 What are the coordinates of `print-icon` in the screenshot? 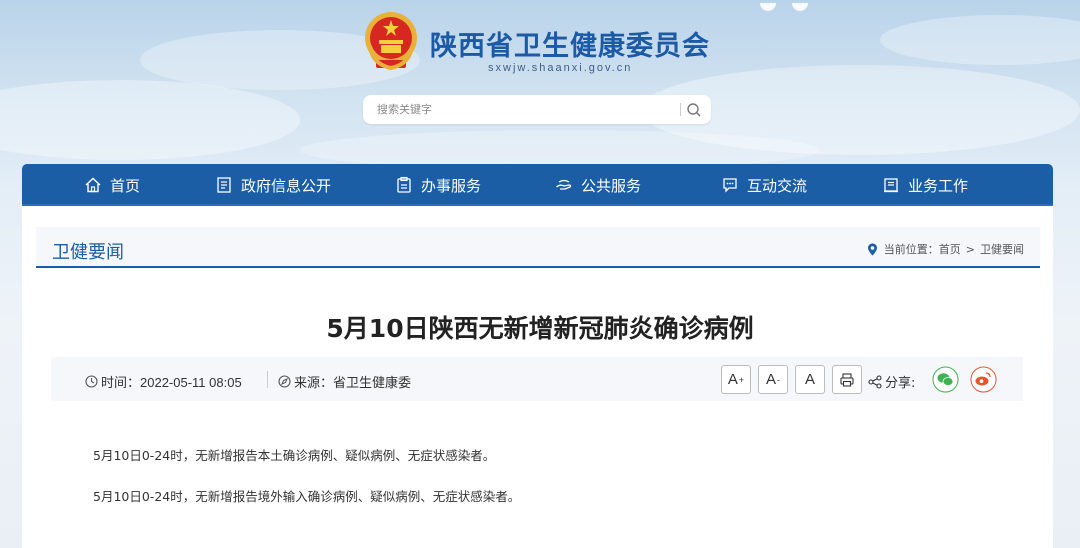 It's located at (847, 379).